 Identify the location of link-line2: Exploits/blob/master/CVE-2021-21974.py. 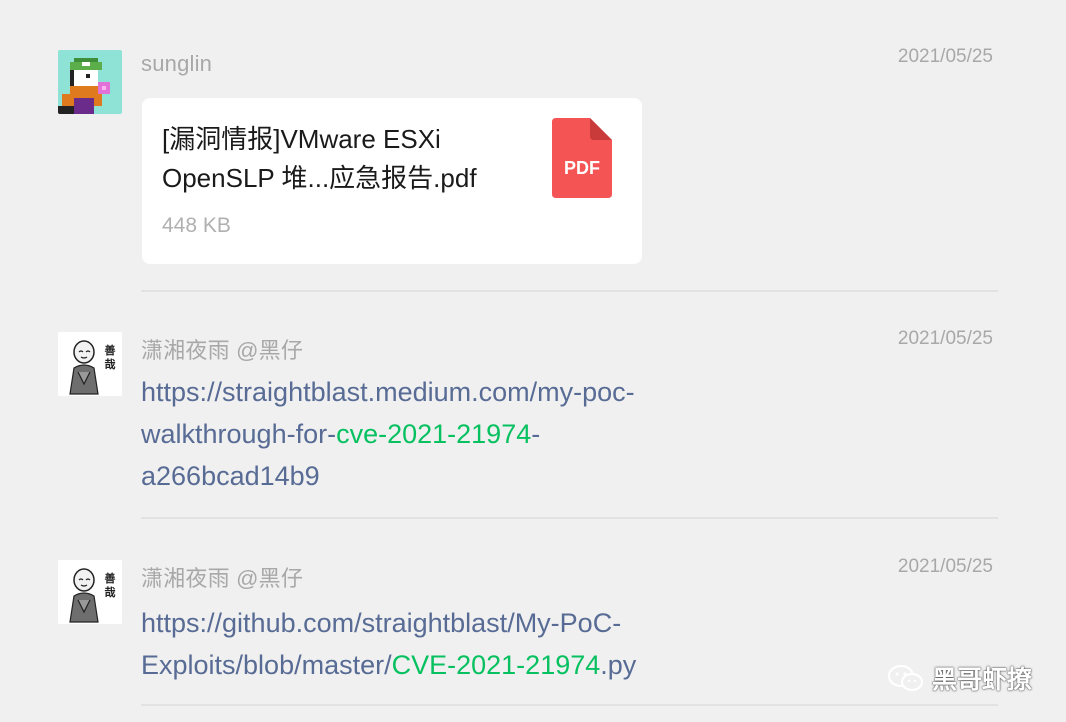
(441, 665).